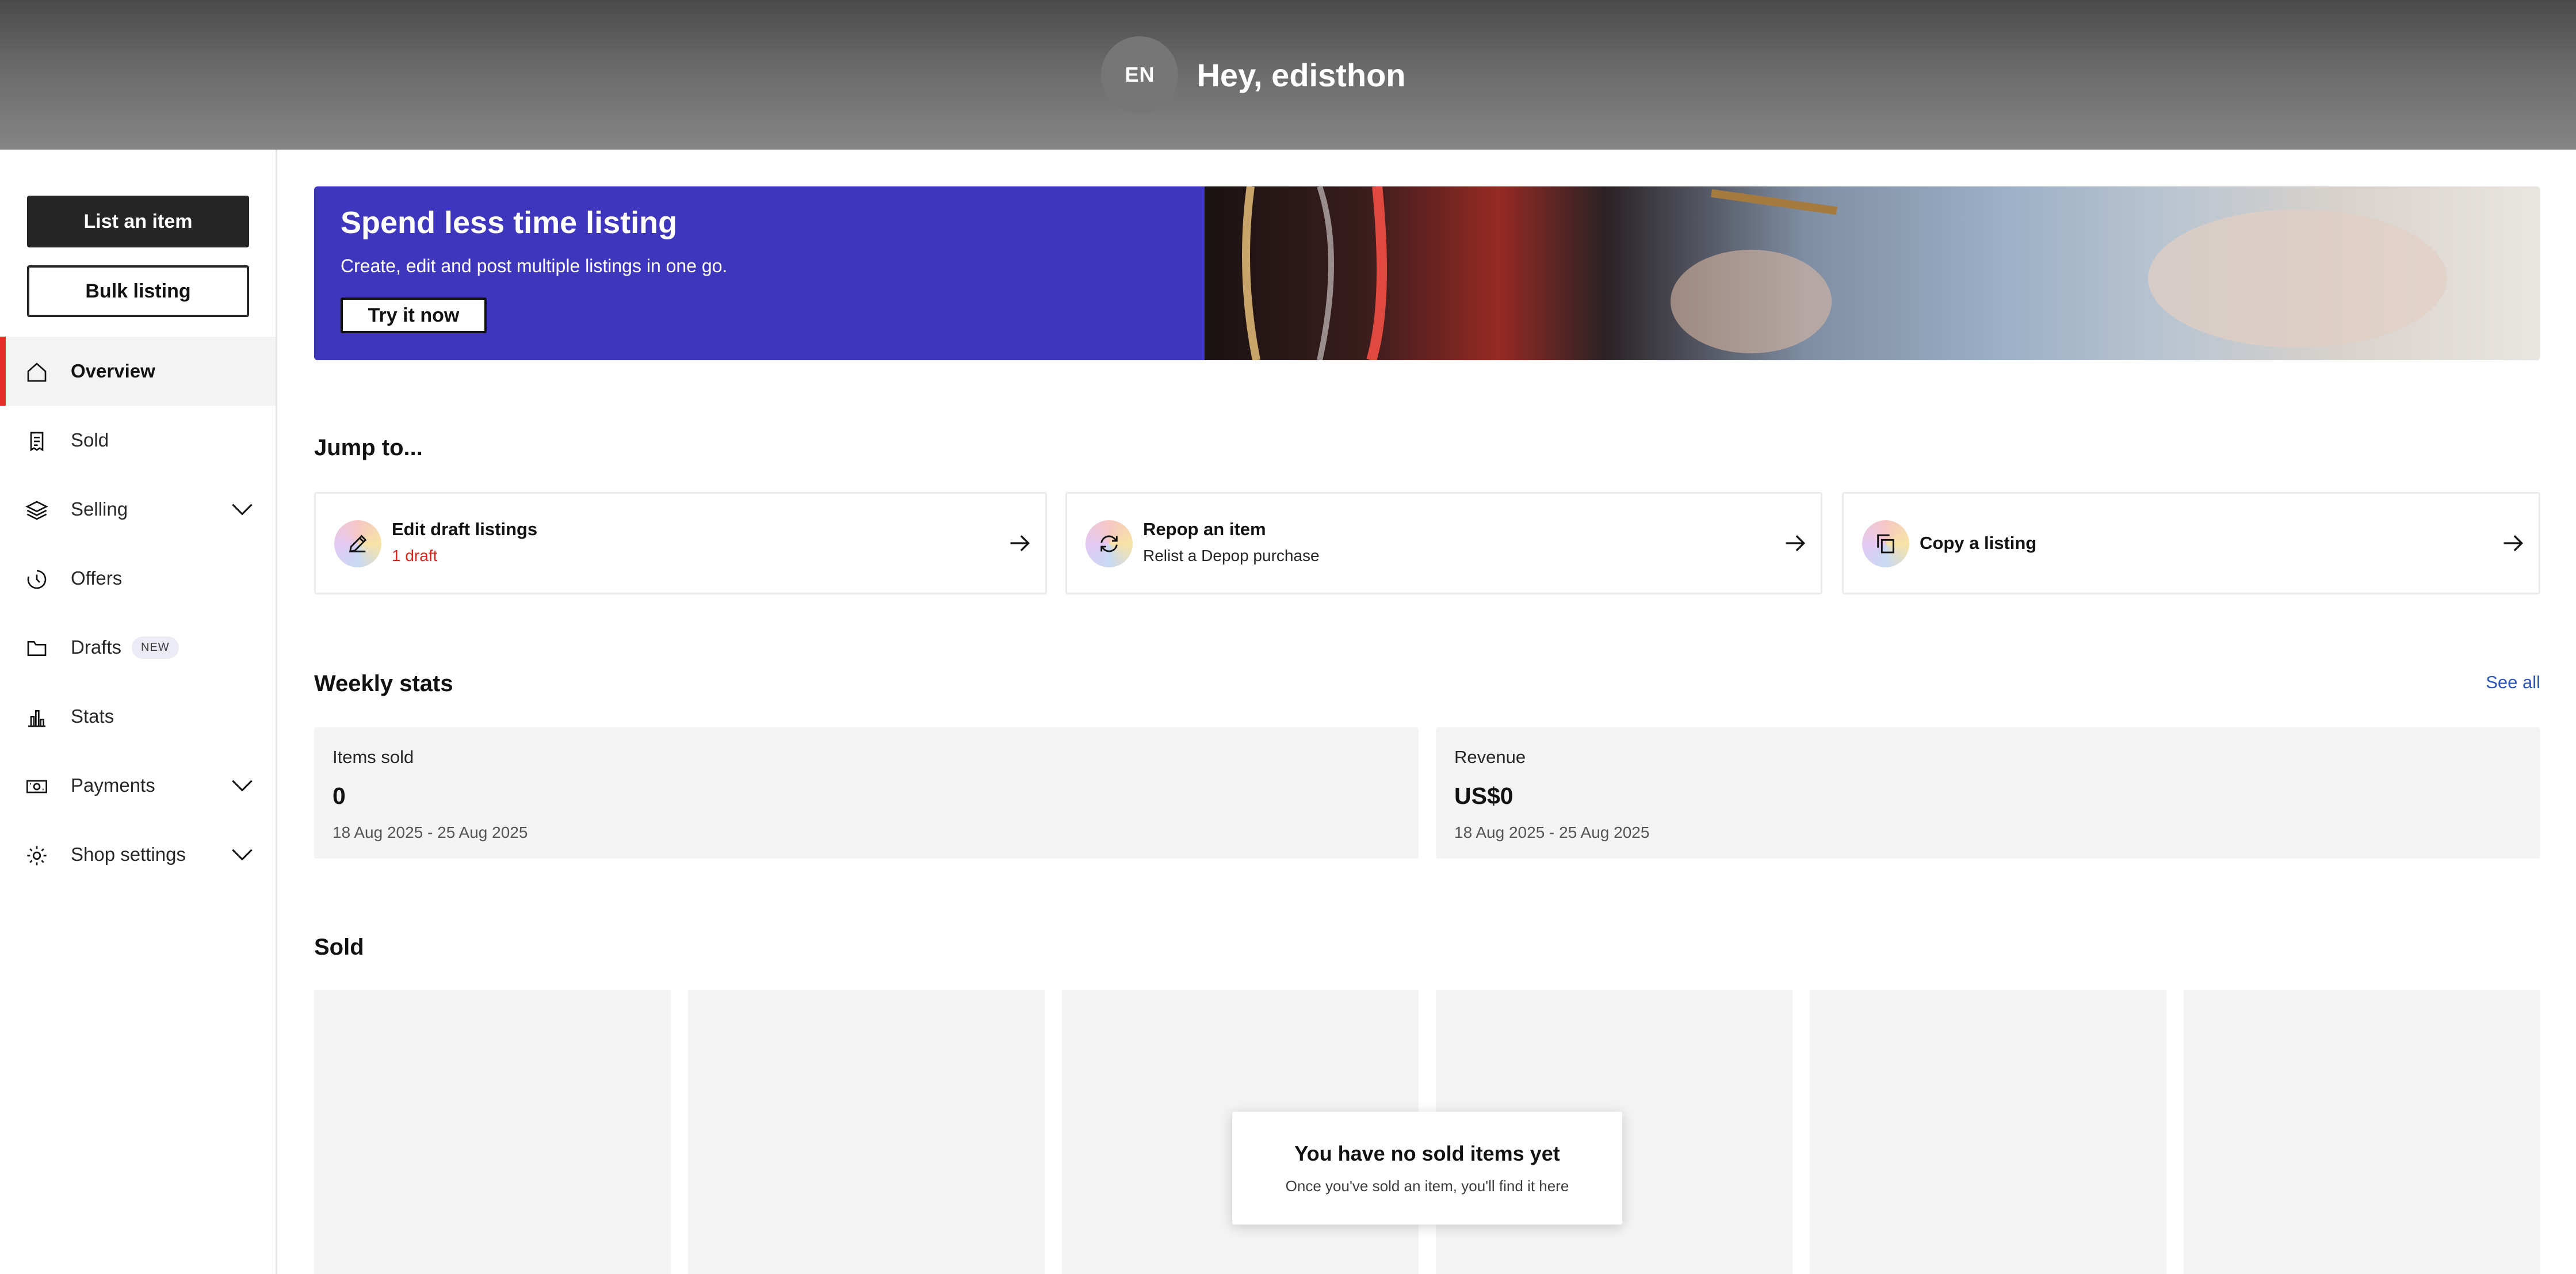 Image resolution: width=2576 pixels, height=1274 pixels. Describe the element at coordinates (414, 315) in the screenshot. I see `try-it-now-button: Try it now` at that location.